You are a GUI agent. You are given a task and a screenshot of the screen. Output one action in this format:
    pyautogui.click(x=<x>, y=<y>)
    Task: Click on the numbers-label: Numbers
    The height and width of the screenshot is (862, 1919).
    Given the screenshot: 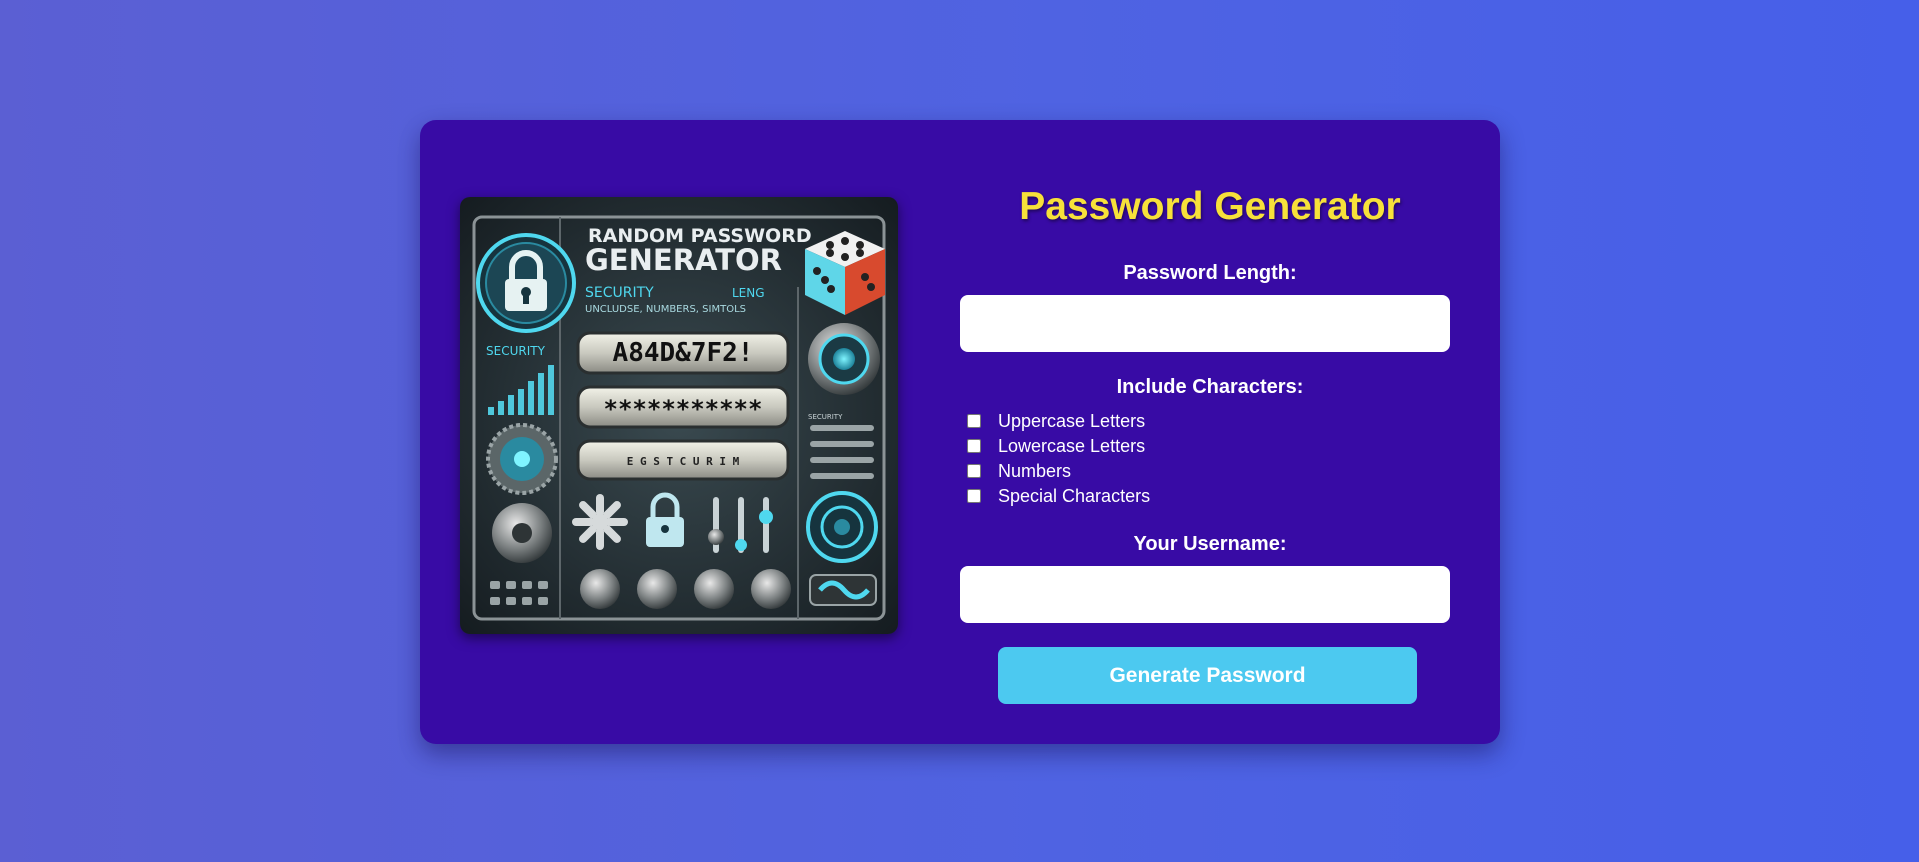 What is the action you would take?
    pyautogui.click(x=1035, y=470)
    